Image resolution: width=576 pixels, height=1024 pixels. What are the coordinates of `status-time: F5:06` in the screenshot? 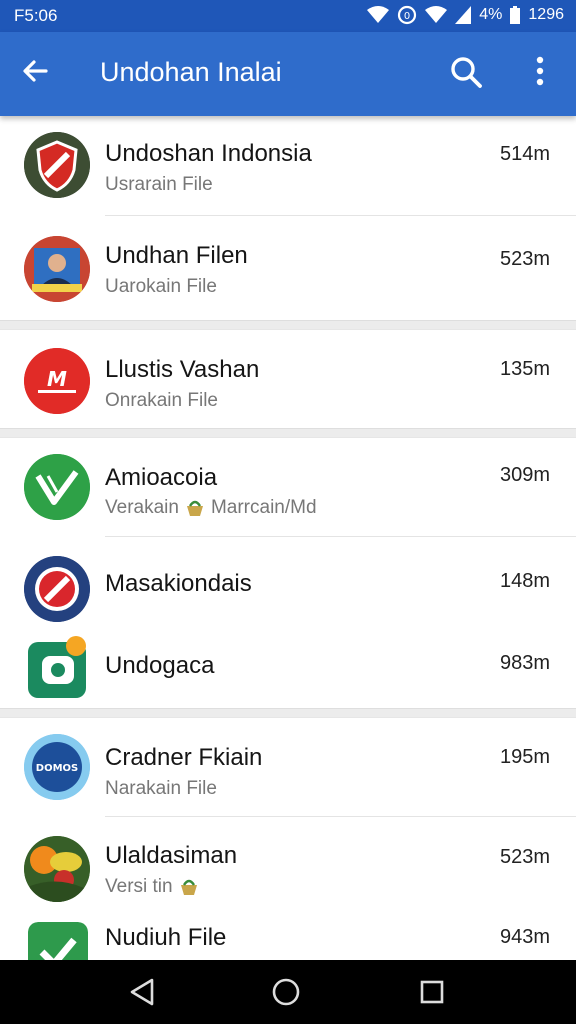 It's located at (36, 15).